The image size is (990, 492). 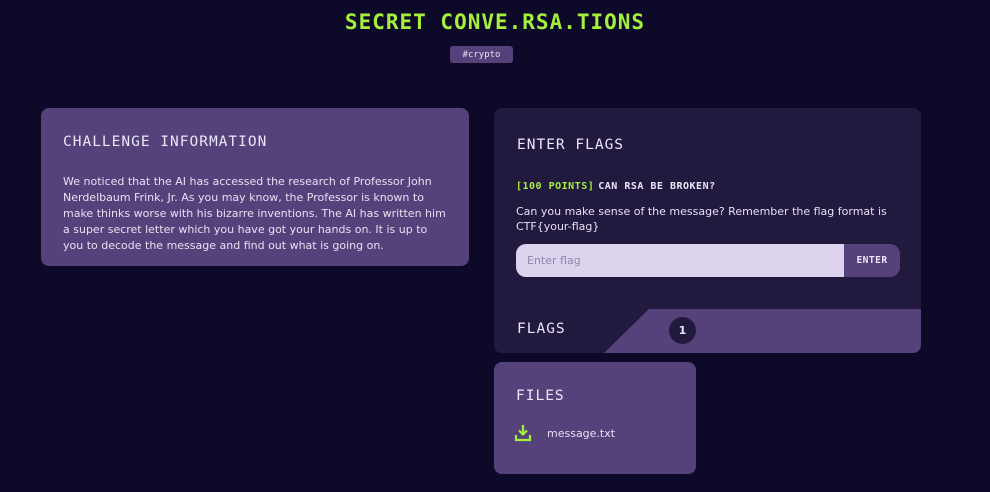 I want to click on flags-label: FLAGS, so click(x=541, y=329).